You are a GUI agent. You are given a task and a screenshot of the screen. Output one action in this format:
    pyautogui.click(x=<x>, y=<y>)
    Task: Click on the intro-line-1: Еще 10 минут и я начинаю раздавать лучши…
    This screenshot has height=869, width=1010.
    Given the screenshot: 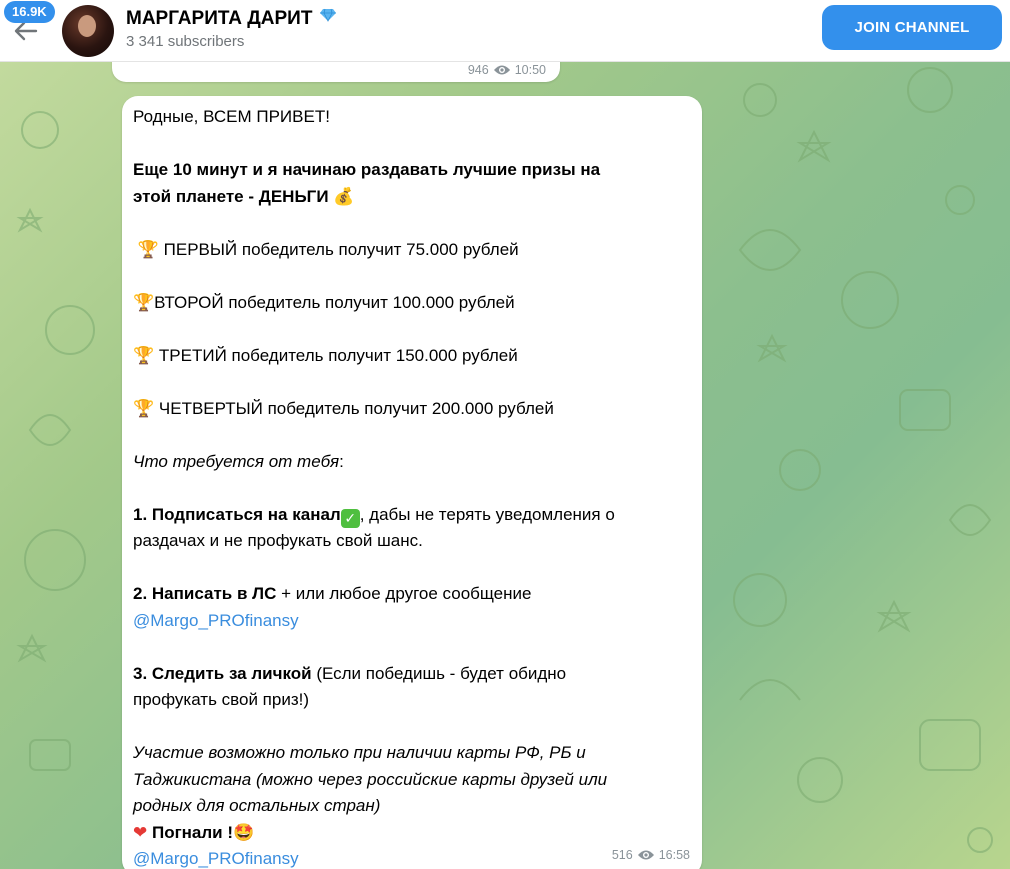 What is the action you would take?
    pyautogui.click(x=367, y=169)
    